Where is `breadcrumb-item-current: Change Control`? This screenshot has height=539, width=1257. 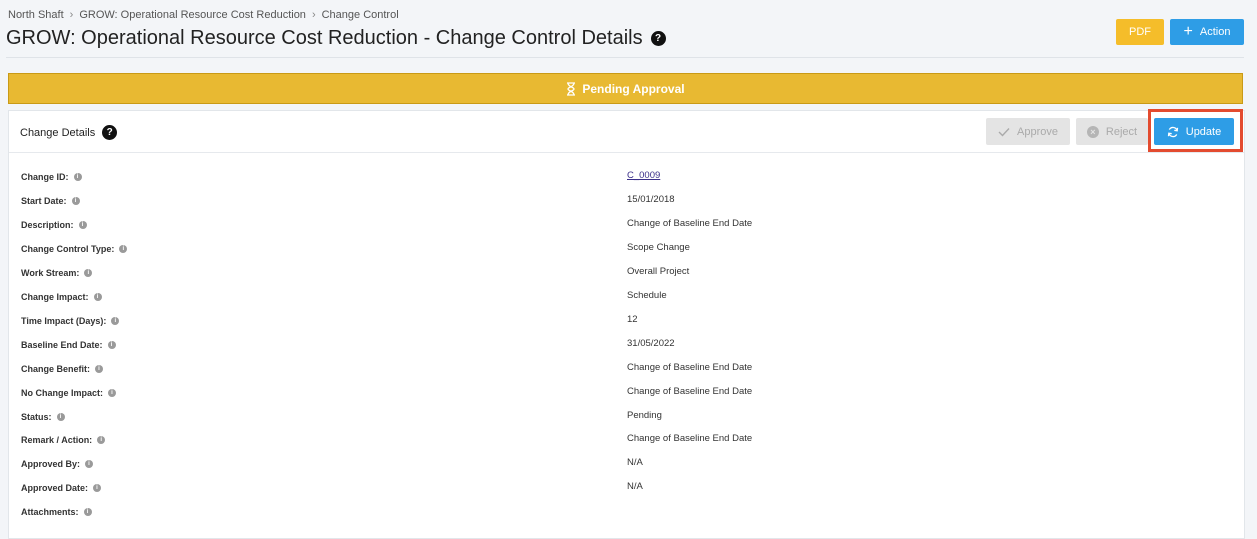
breadcrumb-item-current: Change Control is located at coordinates (360, 15).